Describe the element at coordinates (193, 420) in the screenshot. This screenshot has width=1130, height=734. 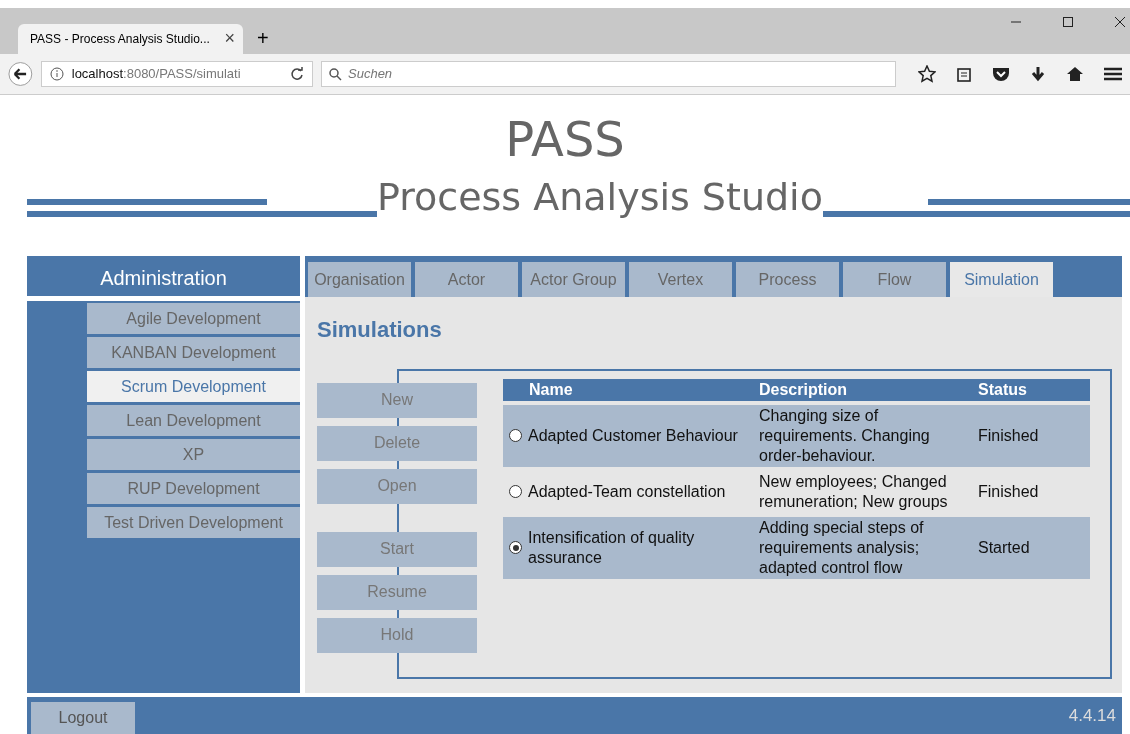
I see `sidebar-item: Lean Development` at that location.